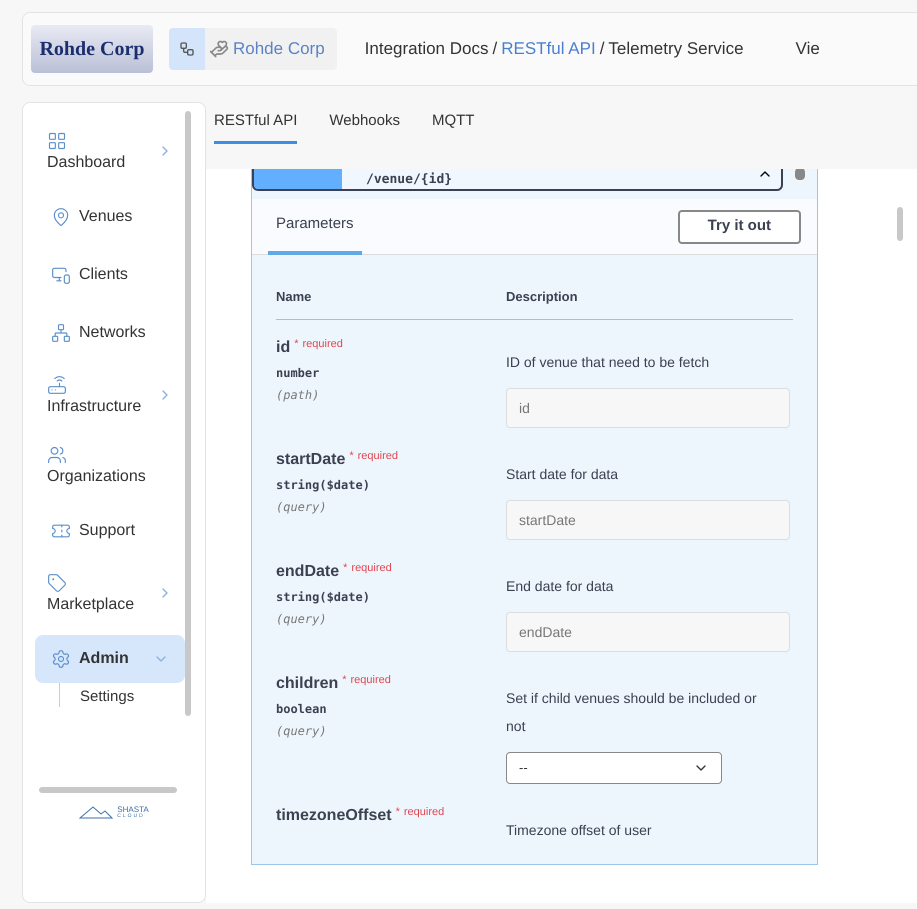 Image resolution: width=917 pixels, height=909 pixels. Describe the element at coordinates (110, 595) in the screenshot. I see `sidebar-item: Marketplace` at that location.